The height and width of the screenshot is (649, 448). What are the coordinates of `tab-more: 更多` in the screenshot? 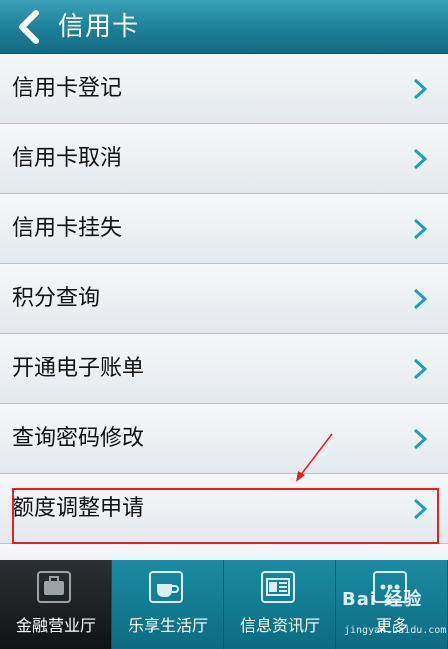 It's located at (392, 604).